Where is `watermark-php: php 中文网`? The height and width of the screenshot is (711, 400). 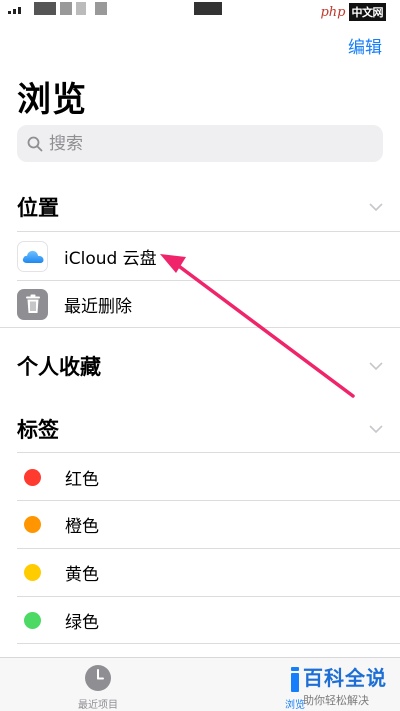 watermark-php: php 中文网 is located at coordinates (353, 12).